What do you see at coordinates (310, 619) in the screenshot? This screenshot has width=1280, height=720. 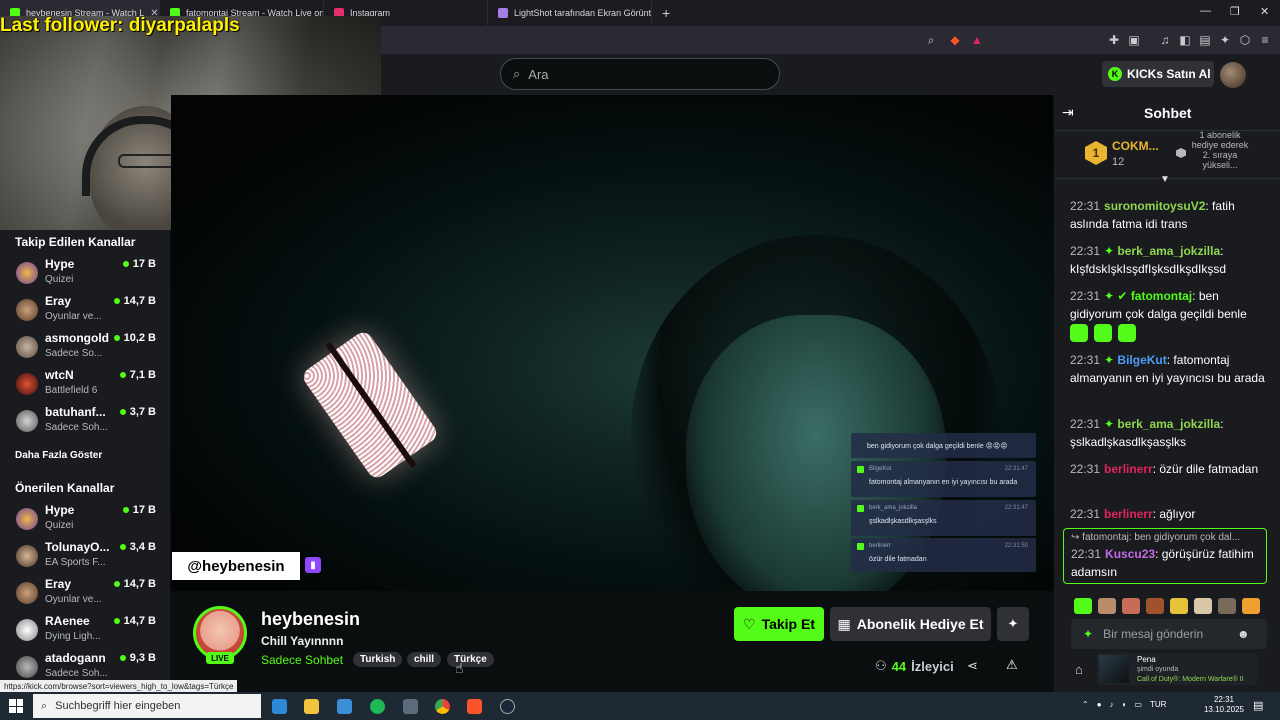 I see `streamer-name: heybenesin` at bounding box center [310, 619].